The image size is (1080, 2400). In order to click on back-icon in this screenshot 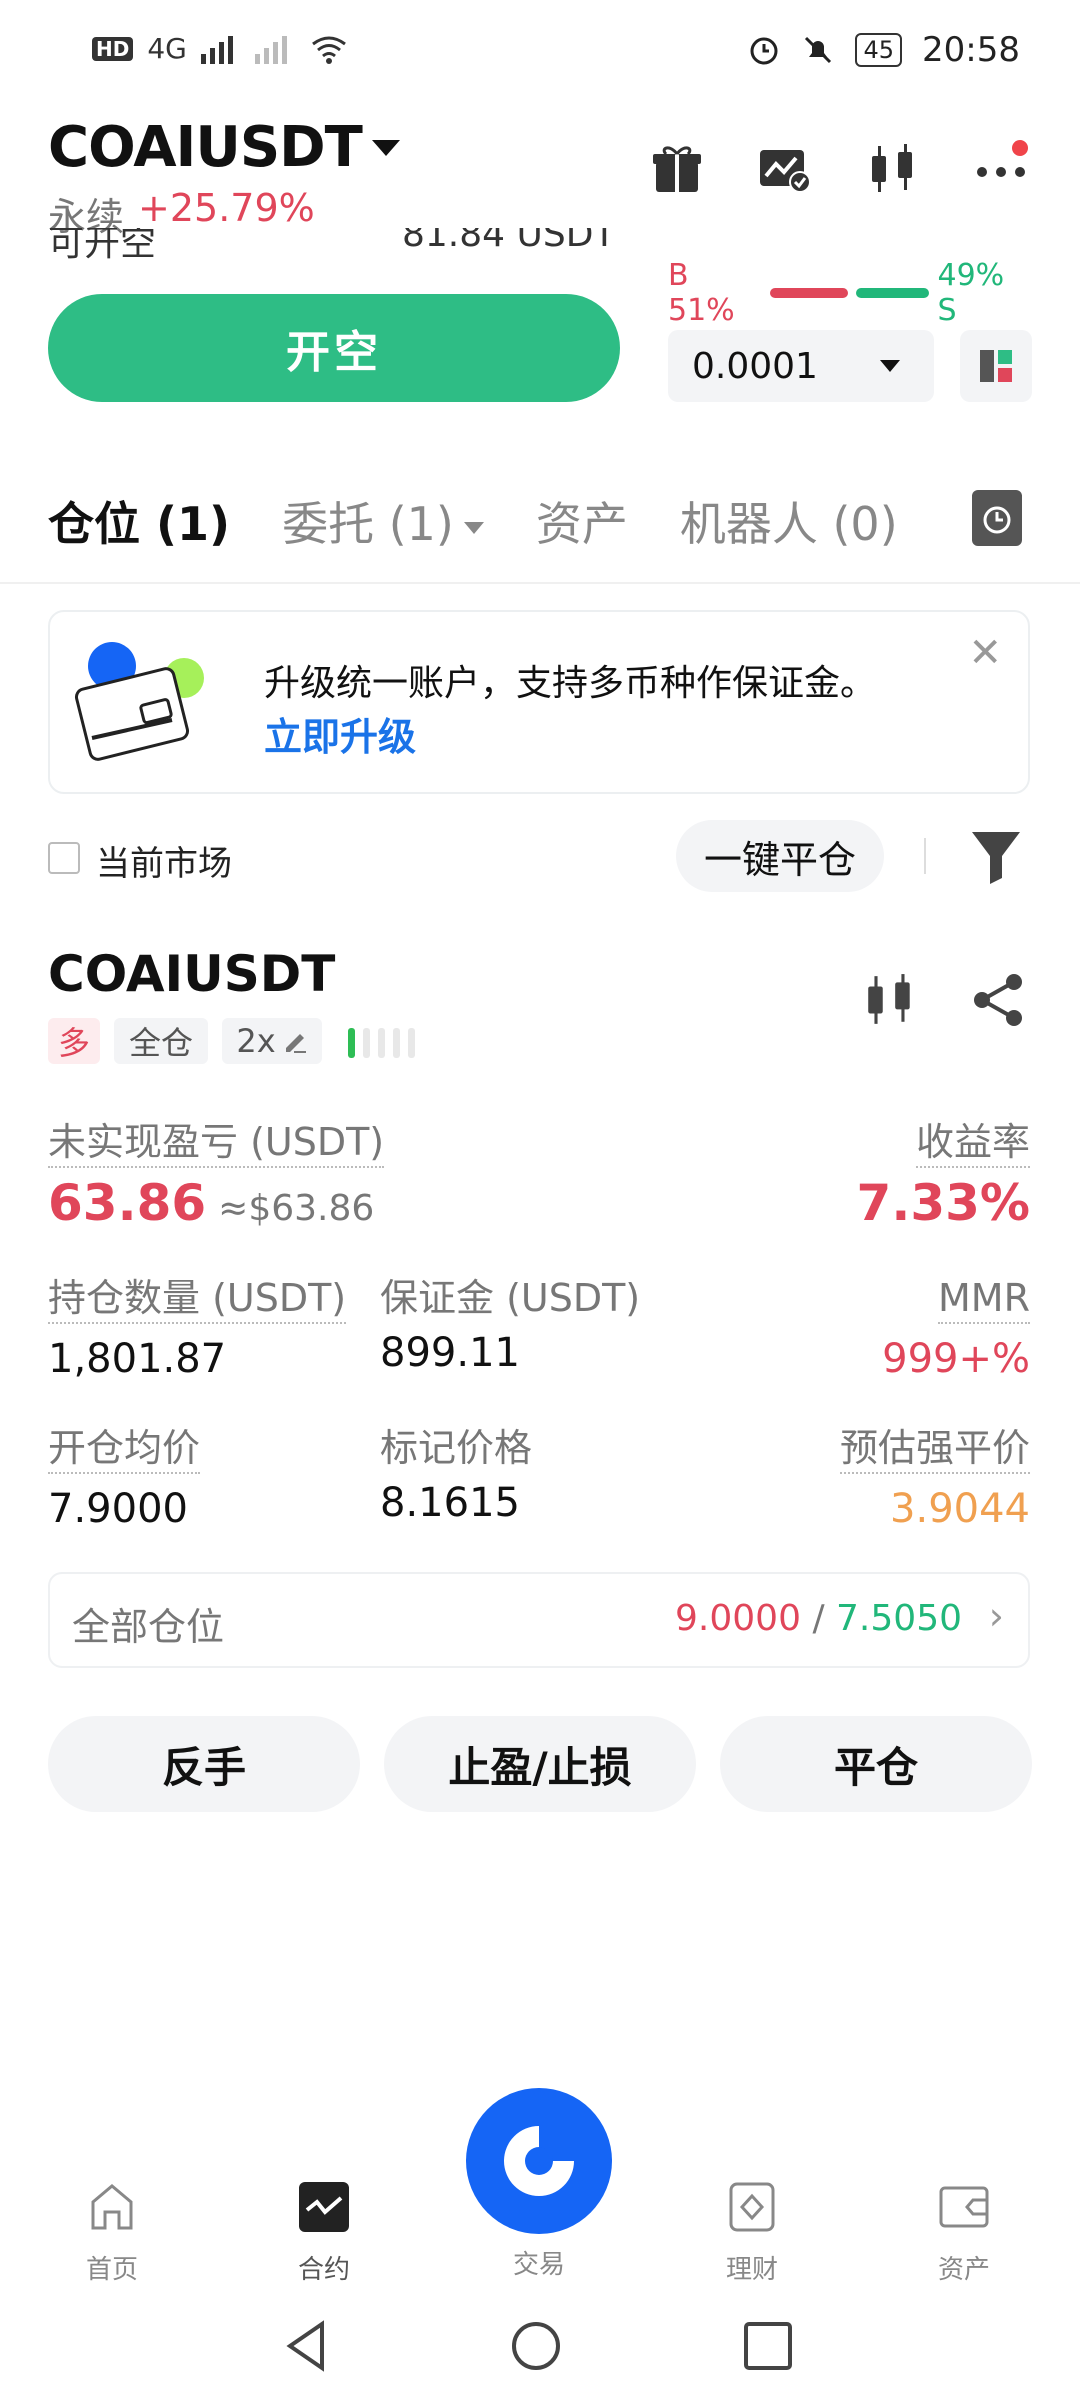, I will do `click(307, 2346)`.